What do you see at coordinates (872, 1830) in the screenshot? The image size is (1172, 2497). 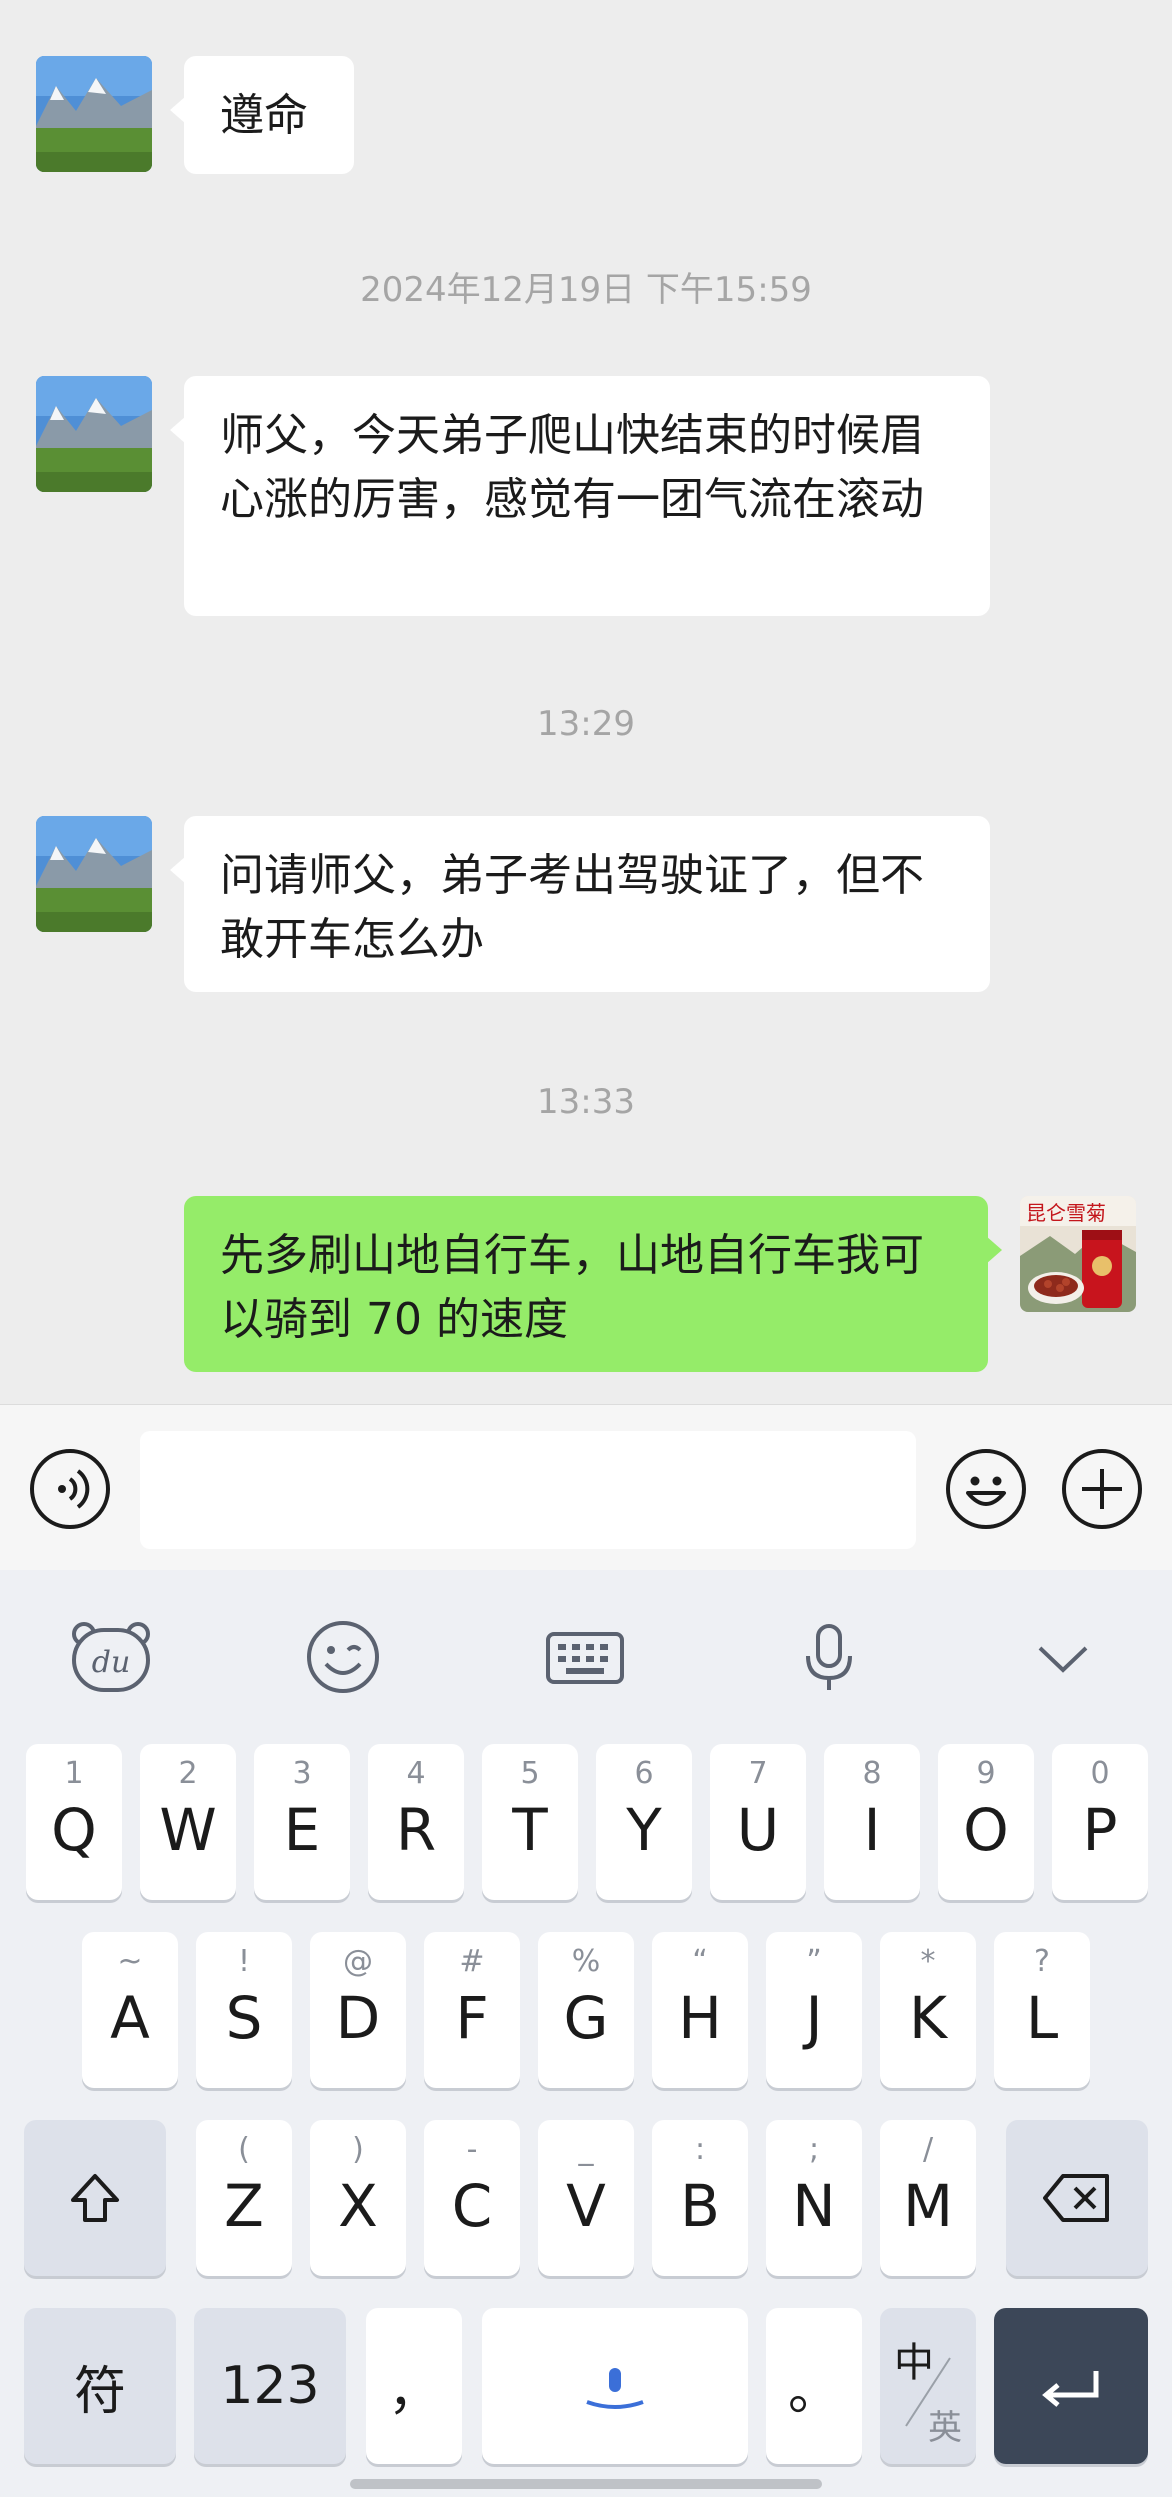 I see `key-letter: I` at bounding box center [872, 1830].